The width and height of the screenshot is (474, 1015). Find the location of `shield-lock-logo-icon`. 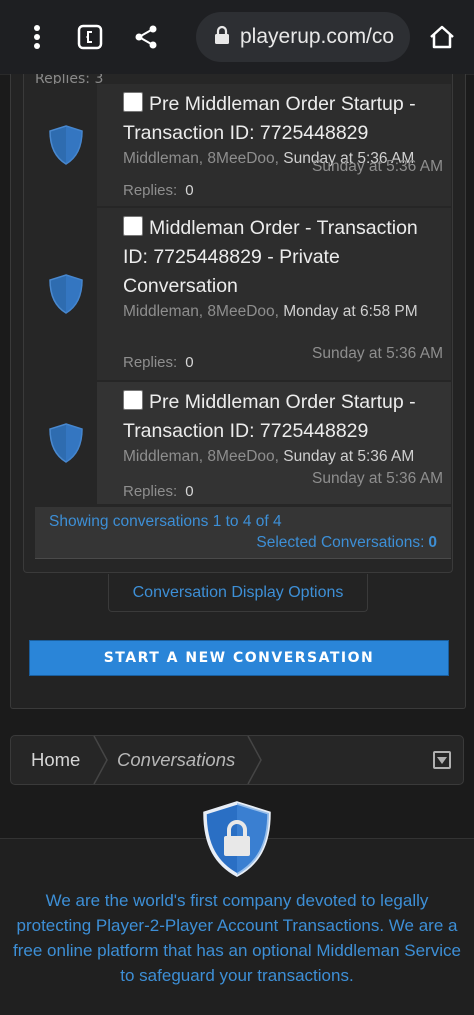

shield-lock-logo-icon is located at coordinates (237, 841).